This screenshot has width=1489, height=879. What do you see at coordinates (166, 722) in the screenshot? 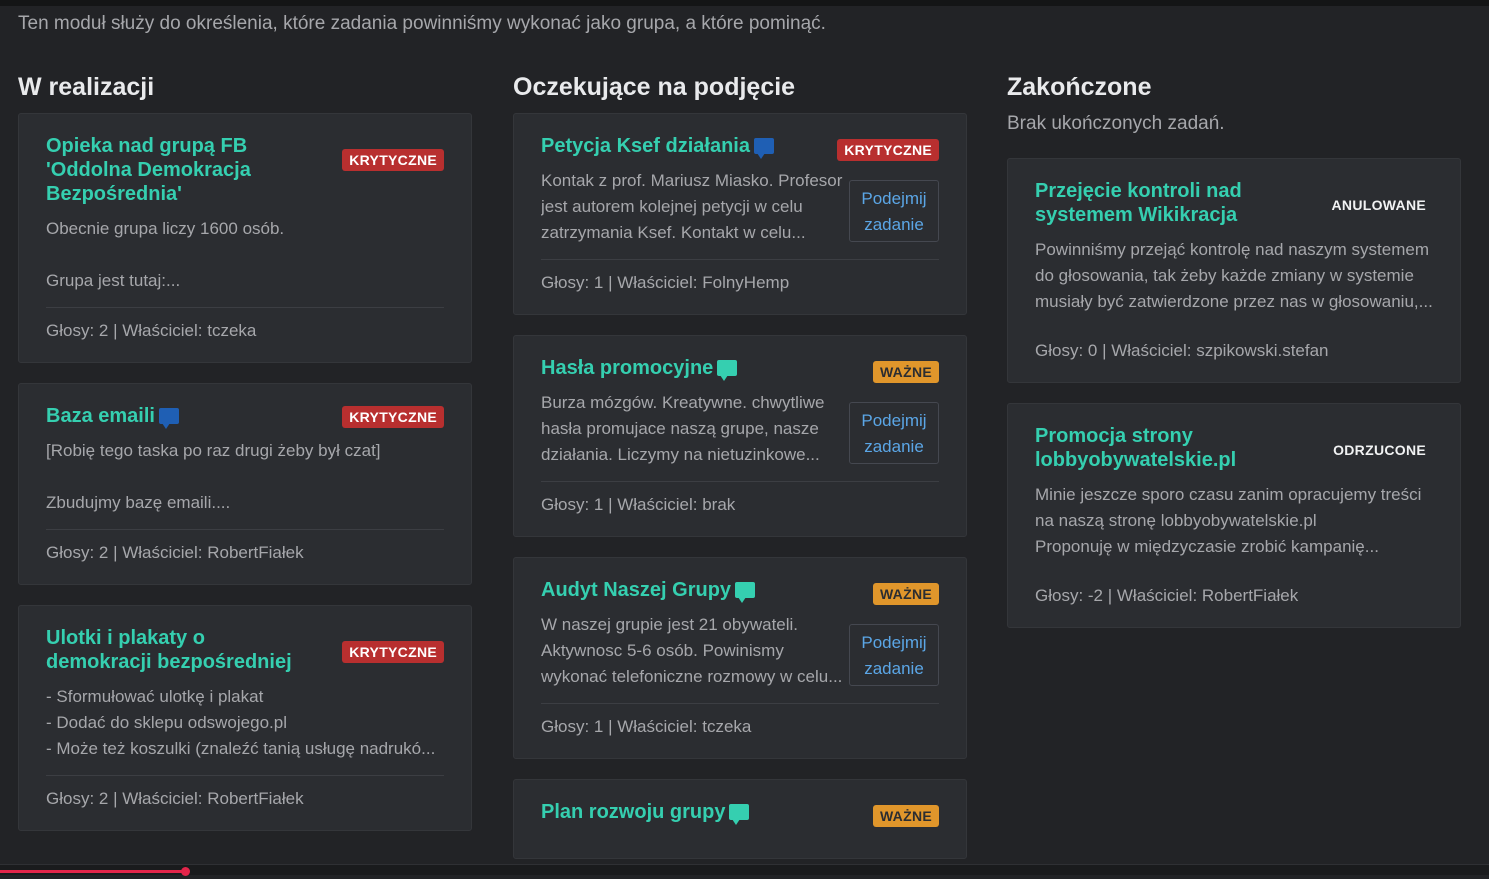
I see `description-line: - Dodać do sklepu odswojego.pl` at bounding box center [166, 722].